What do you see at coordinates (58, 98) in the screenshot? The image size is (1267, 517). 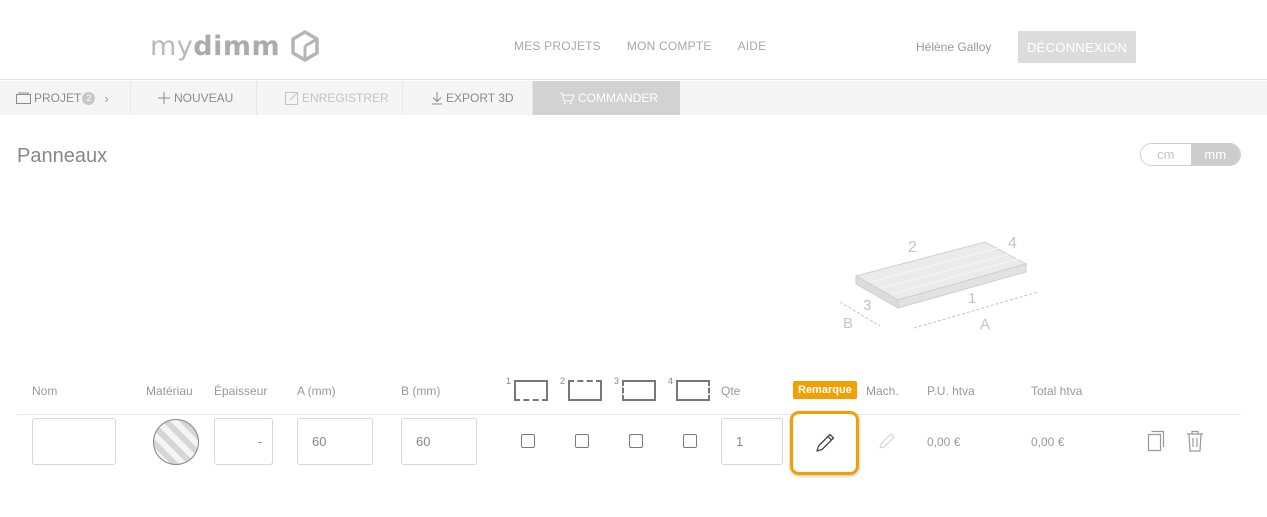 I see `projet-label: PROJET` at bounding box center [58, 98].